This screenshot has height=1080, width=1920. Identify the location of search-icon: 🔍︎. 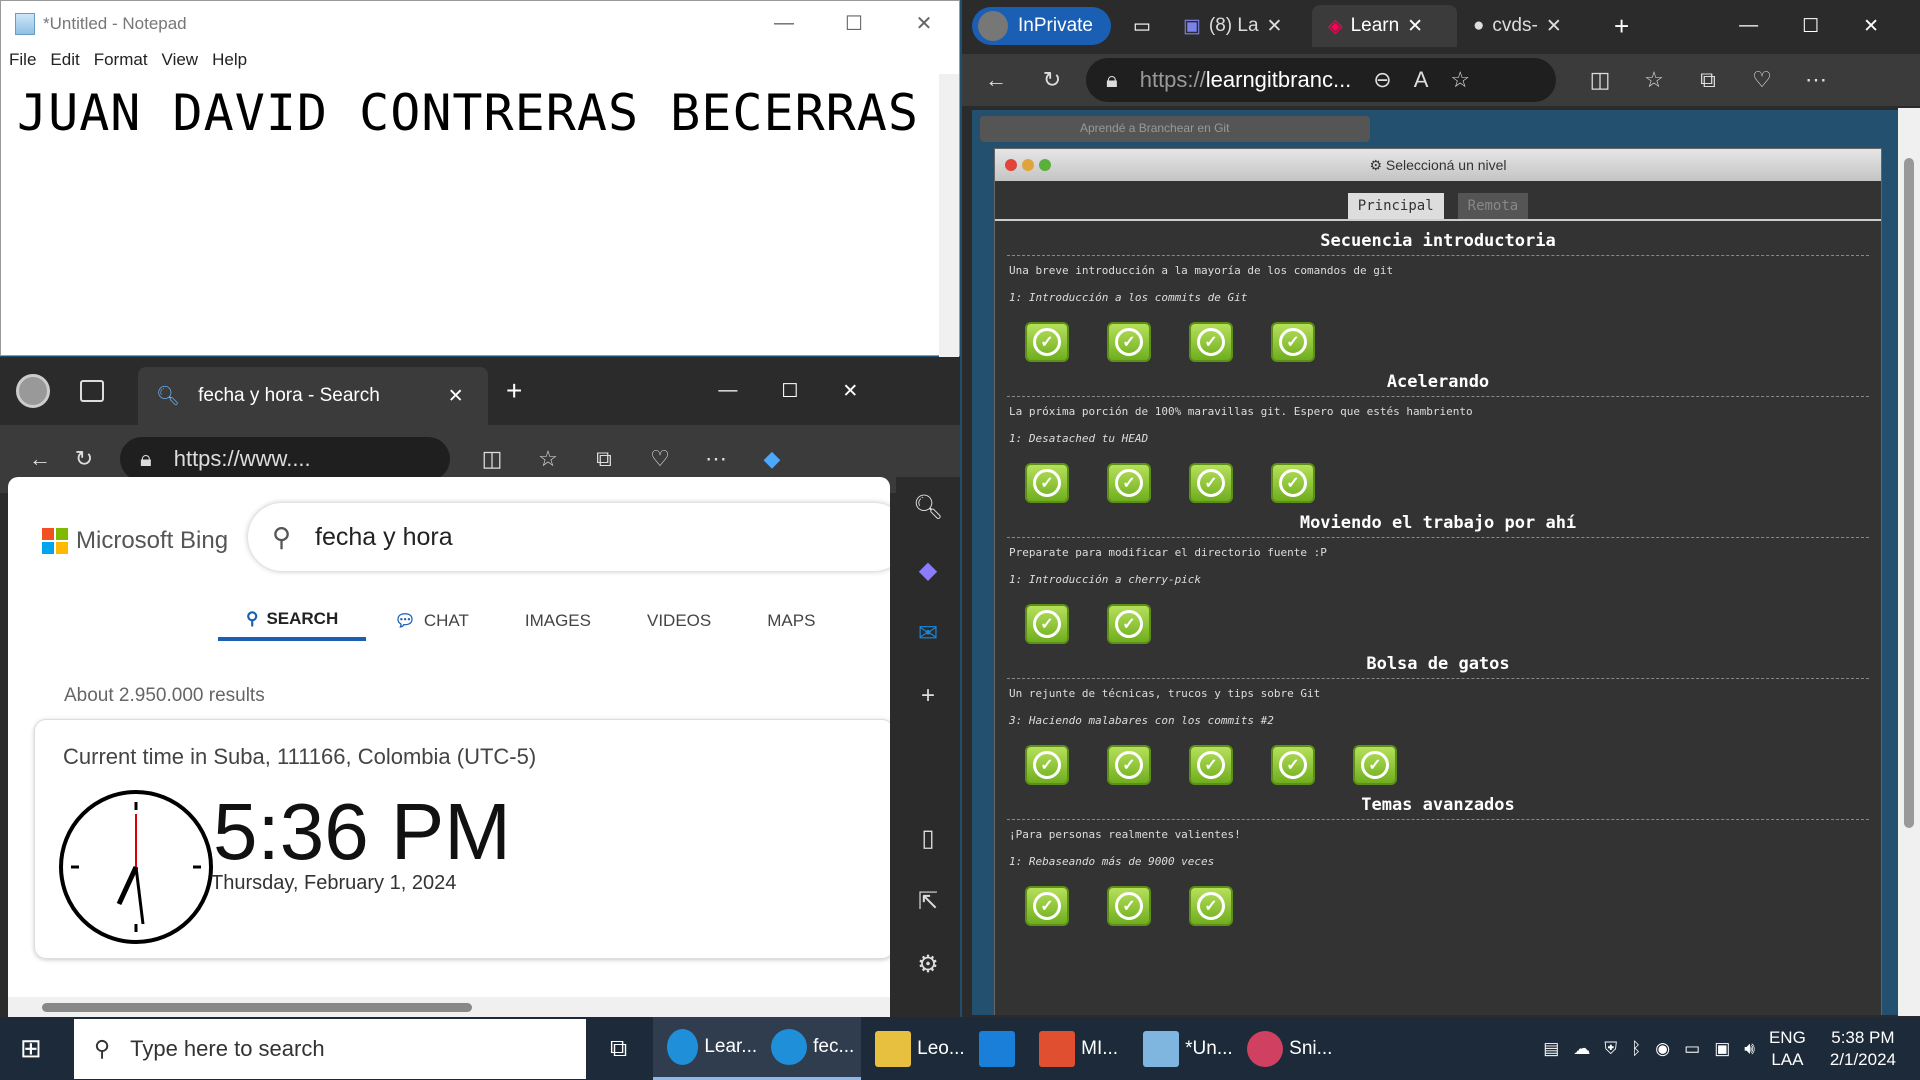
(928, 507).